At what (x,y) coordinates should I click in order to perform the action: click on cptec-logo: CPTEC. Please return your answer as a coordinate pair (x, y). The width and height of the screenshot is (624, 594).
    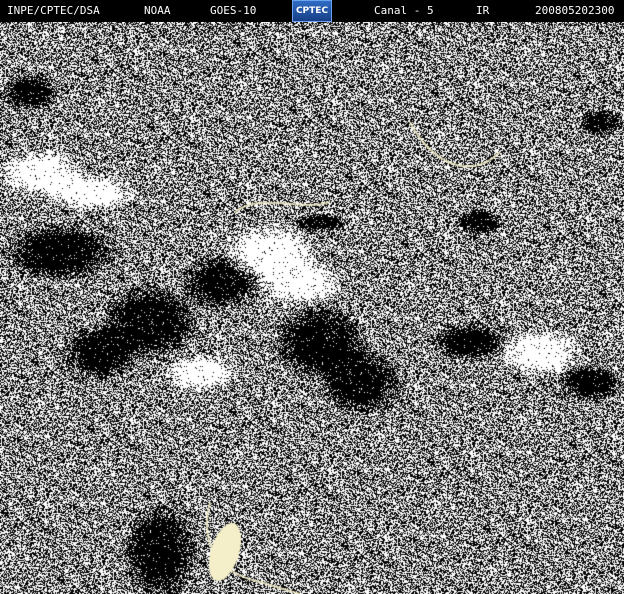
    Looking at the image, I should click on (312, 11).